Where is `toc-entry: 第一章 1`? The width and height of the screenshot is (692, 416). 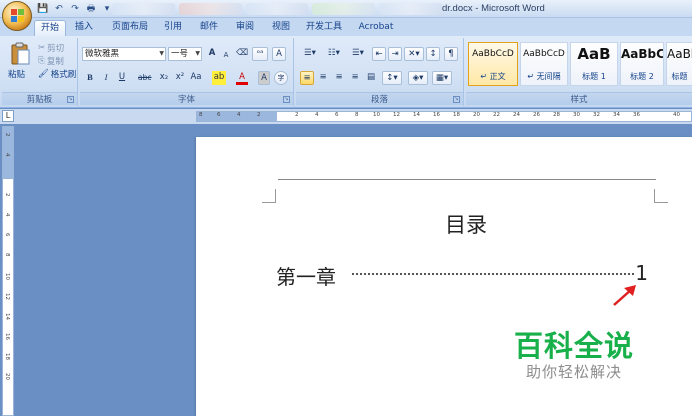
toc-entry: 第一章 1 is located at coordinates (462, 275).